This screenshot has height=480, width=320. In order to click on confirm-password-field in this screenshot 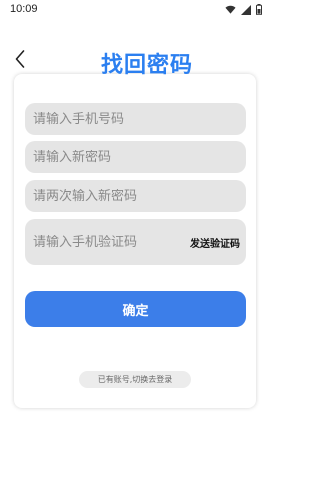, I will do `click(135, 196)`.